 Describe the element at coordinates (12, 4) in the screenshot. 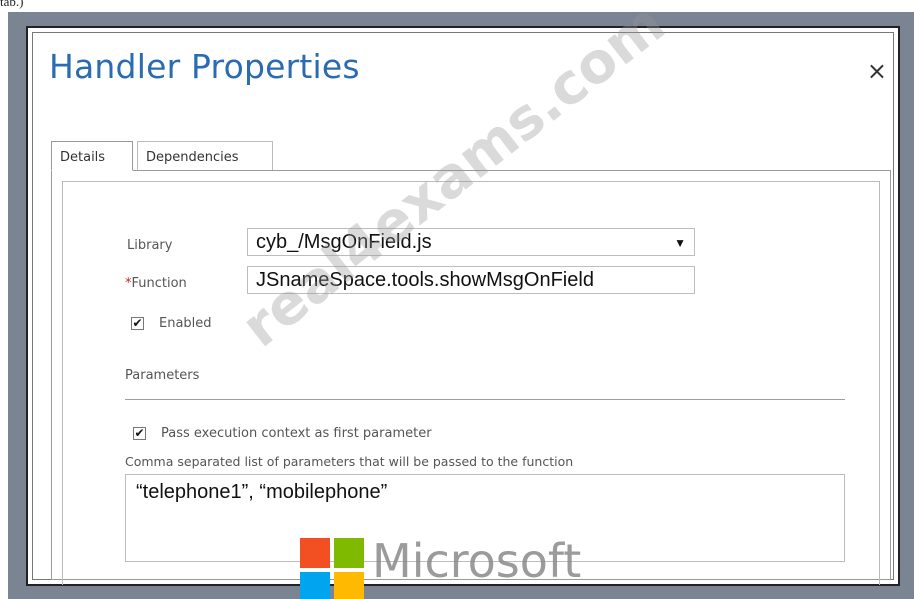

I see `page-text-fragment: tab.)` at that location.